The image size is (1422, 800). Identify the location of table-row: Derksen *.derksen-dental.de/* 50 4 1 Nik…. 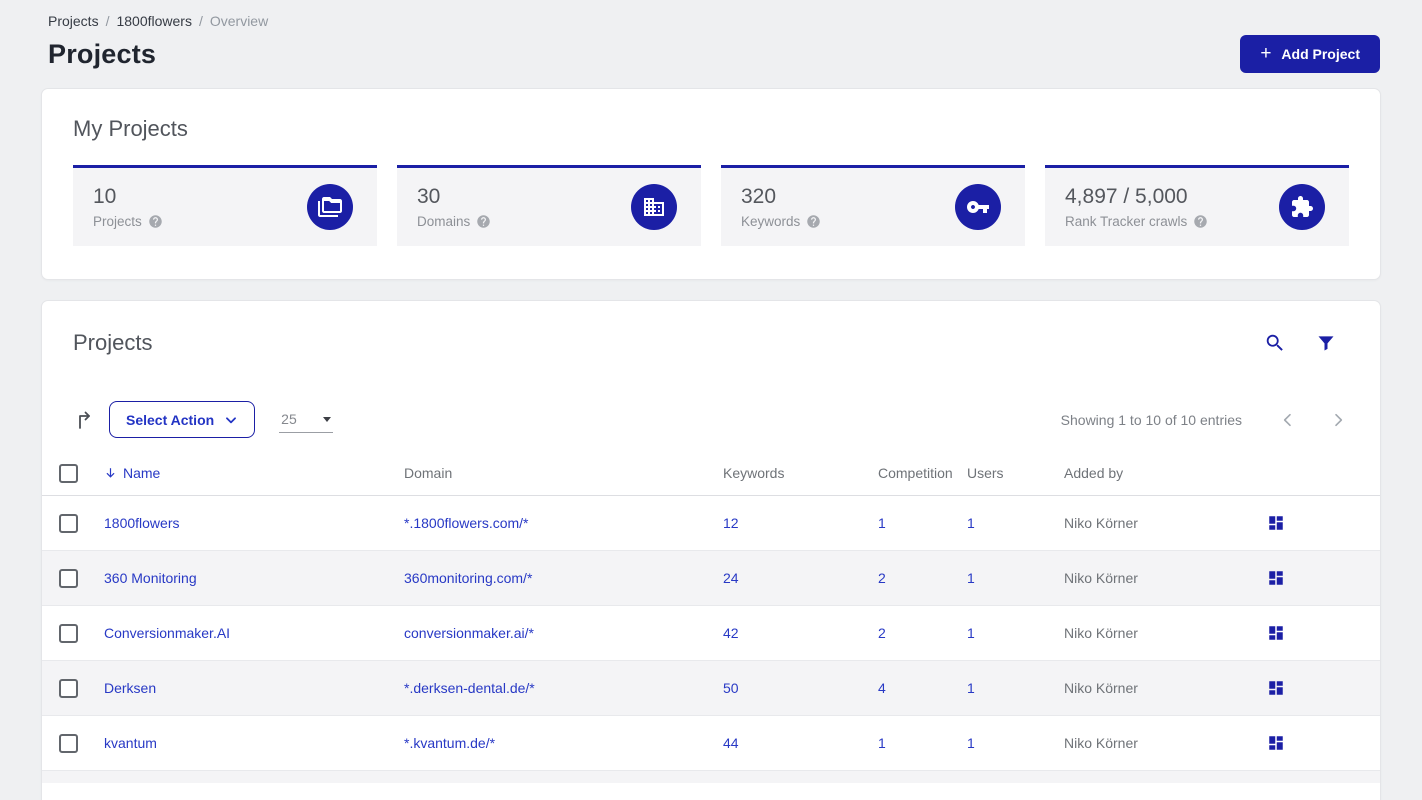
(711, 688).